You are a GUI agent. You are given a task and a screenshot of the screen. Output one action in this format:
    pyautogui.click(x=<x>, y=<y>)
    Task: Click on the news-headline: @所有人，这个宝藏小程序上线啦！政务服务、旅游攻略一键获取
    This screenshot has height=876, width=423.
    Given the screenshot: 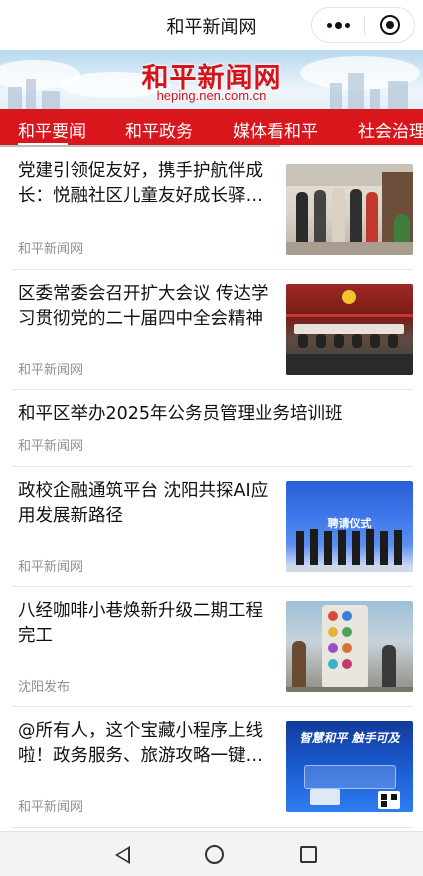 What is the action you would take?
    pyautogui.click(x=146, y=744)
    